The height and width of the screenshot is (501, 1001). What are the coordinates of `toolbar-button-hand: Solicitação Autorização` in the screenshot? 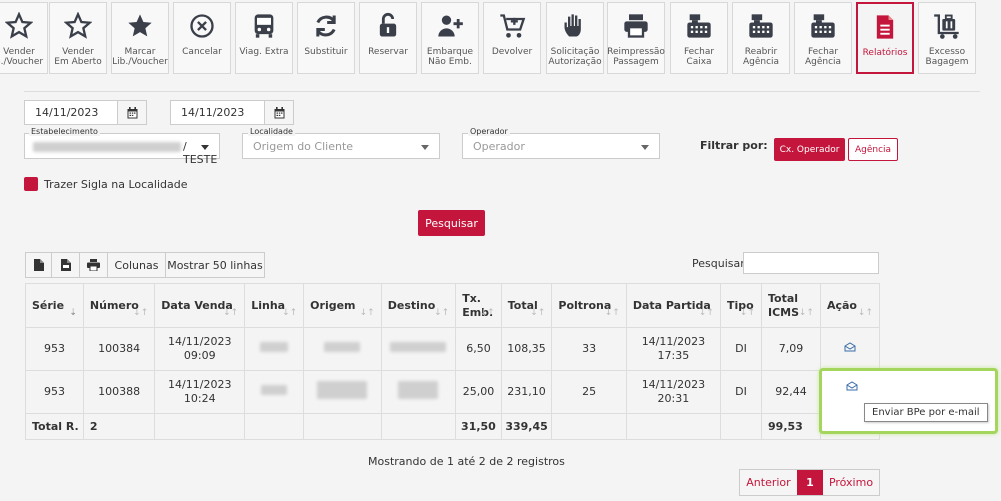 It's located at (575, 38).